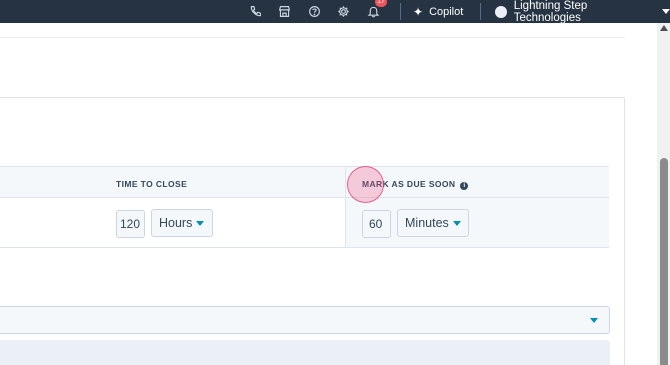 Image resolution: width=670 pixels, height=365 pixels. I want to click on sparkle-icon: ✦, so click(418, 11).